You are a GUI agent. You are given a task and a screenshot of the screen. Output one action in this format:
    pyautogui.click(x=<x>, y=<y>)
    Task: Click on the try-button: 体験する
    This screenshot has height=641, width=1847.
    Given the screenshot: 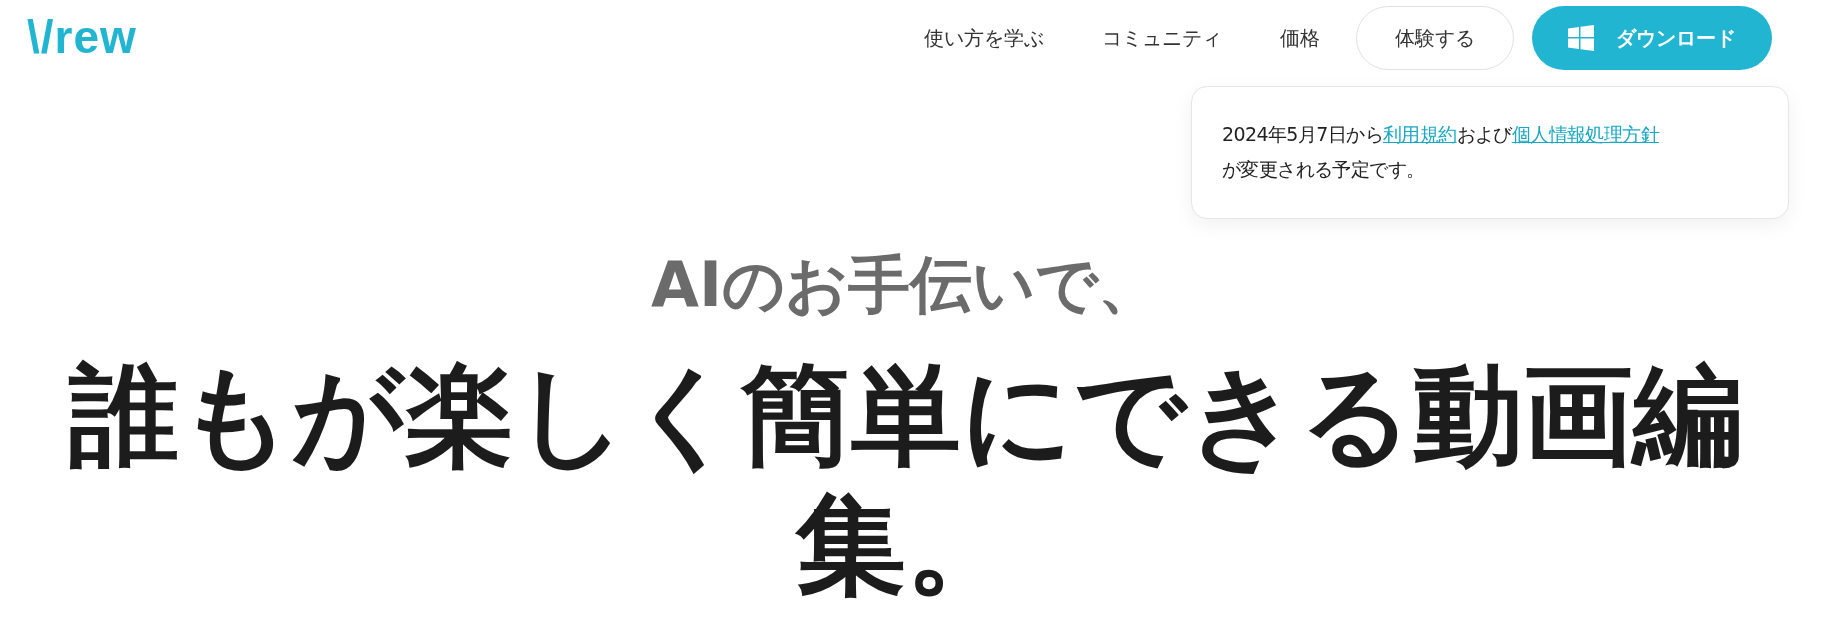 What is the action you would take?
    pyautogui.click(x=1435, y=38)
    